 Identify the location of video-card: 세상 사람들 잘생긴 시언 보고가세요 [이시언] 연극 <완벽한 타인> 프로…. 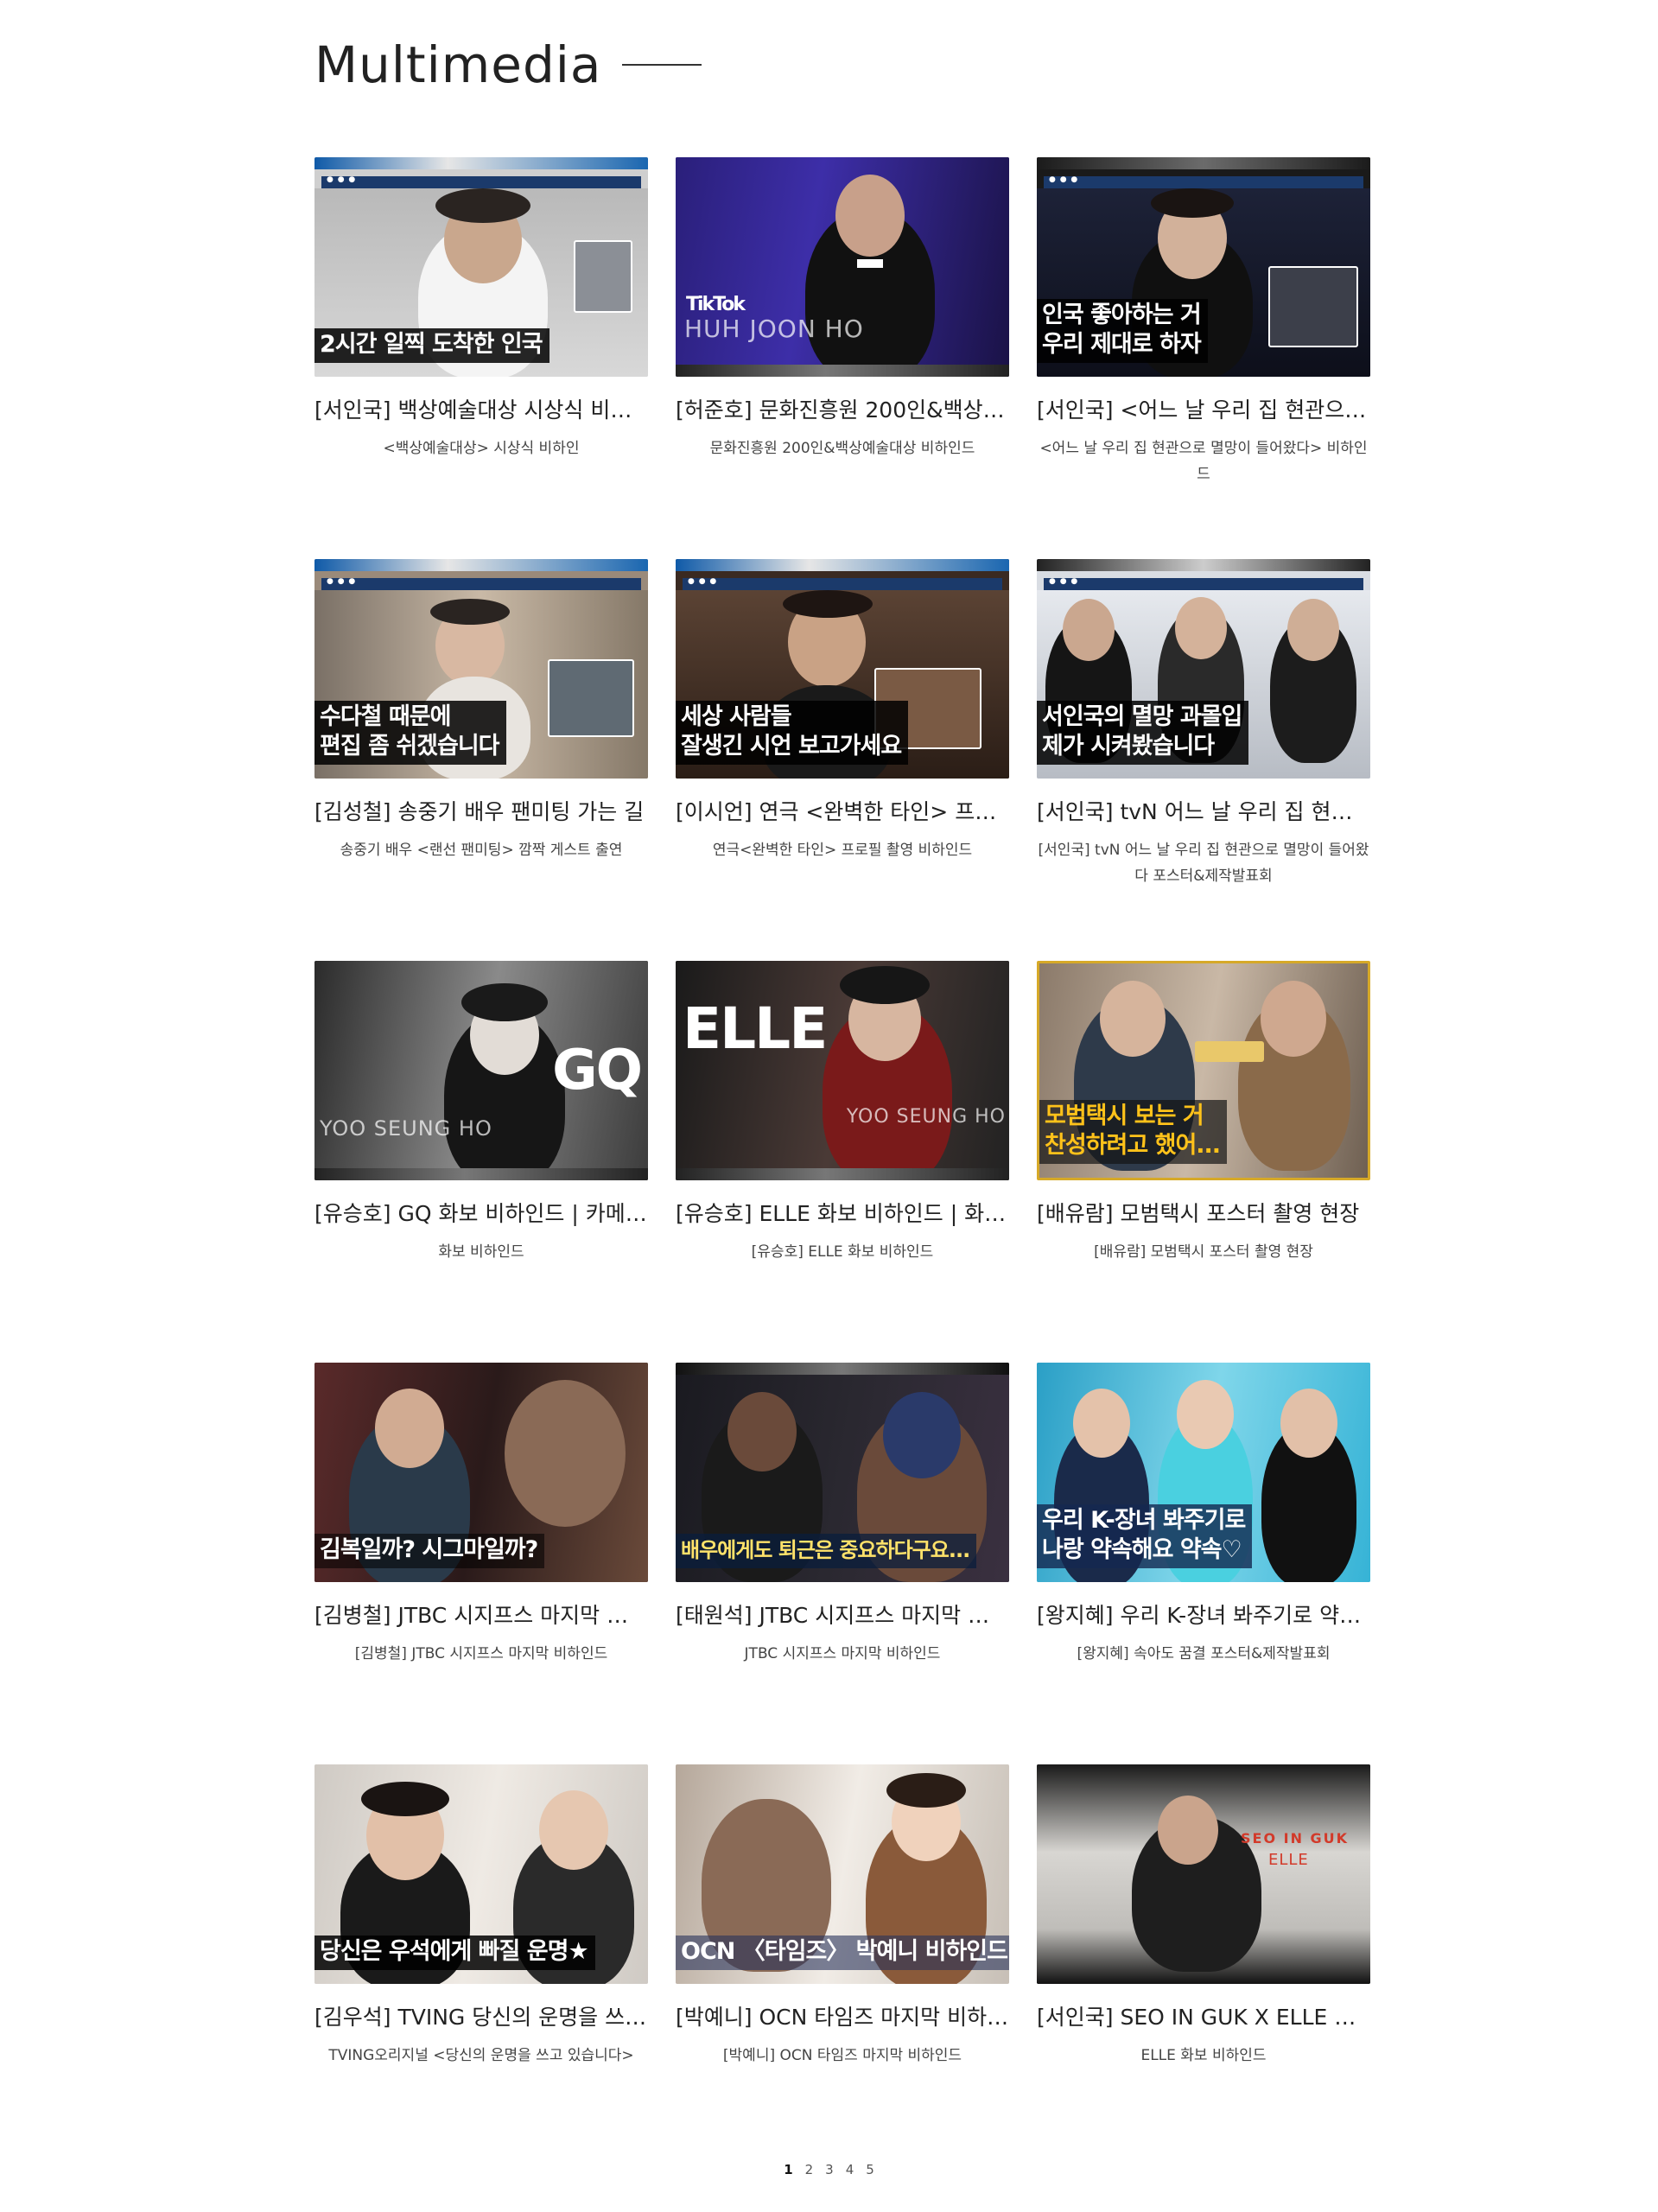
(842, 760).